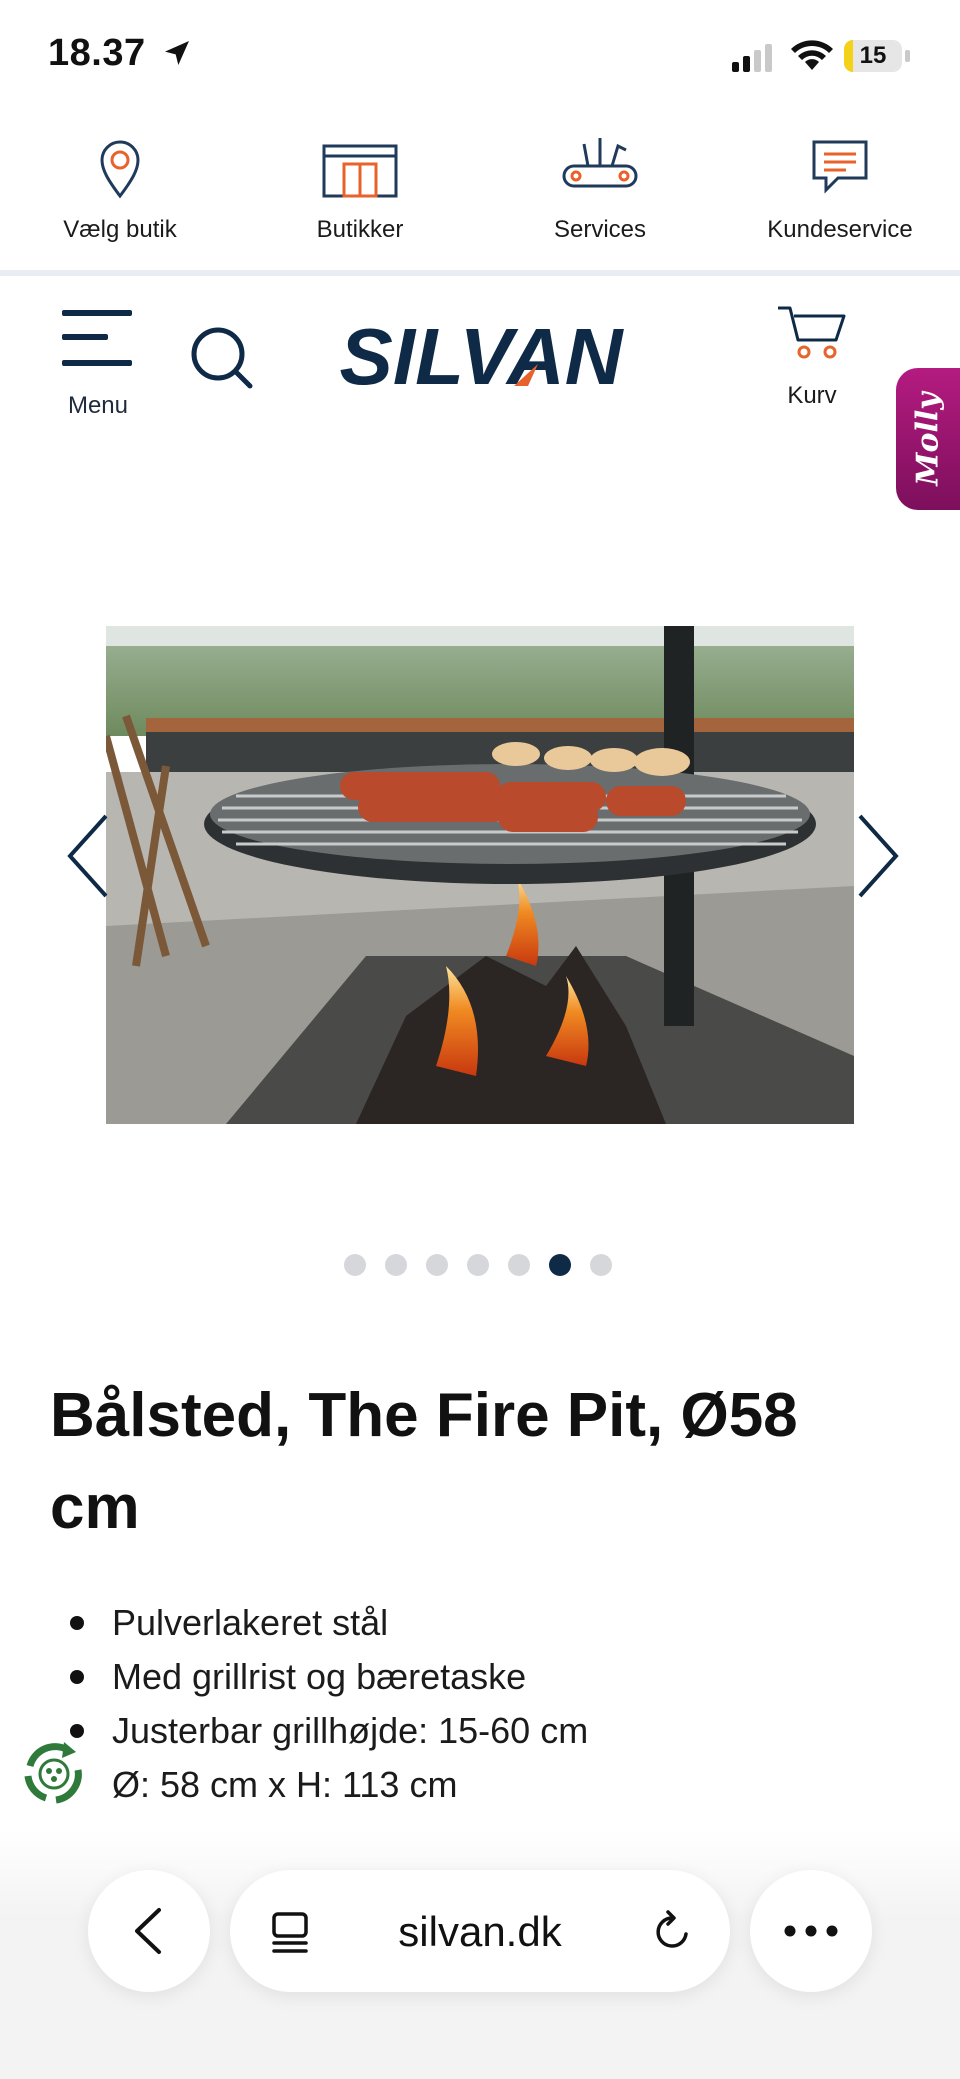 The height and width of the screenshot is (2079, 960). I want to click on previous-arrow-icon, so click(90, 856).